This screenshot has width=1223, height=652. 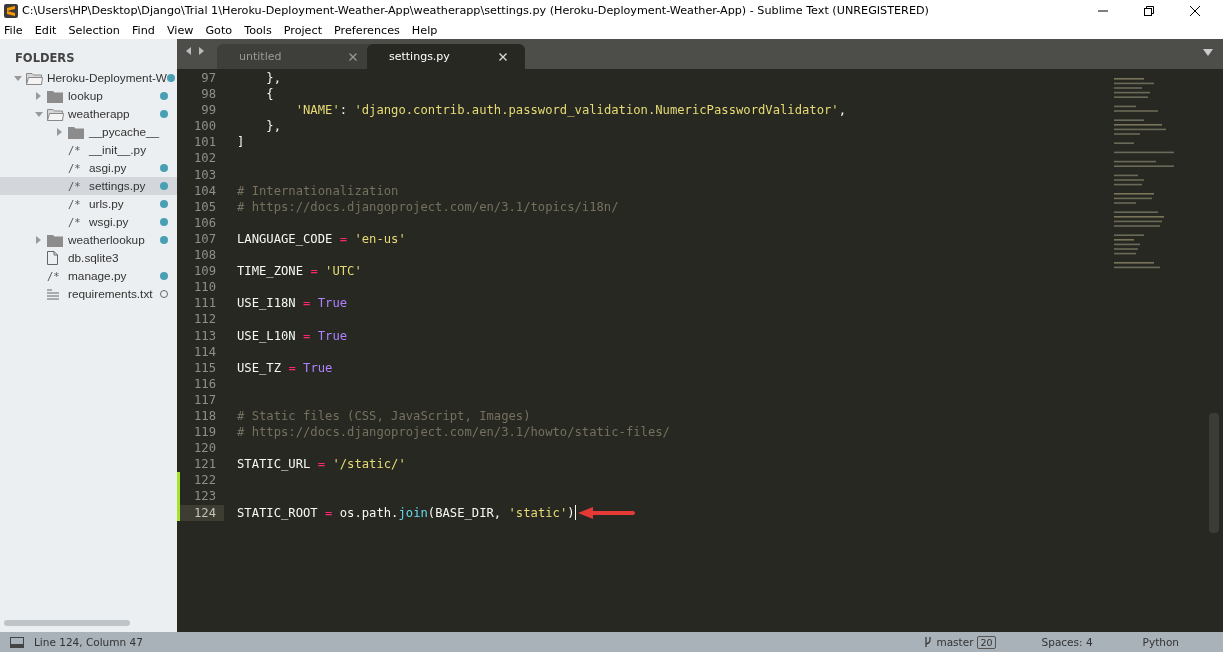 What do you see at coordinates (955, 642) in the screenshot?
I see `branch-name: master` at bounding box center [955, 642].